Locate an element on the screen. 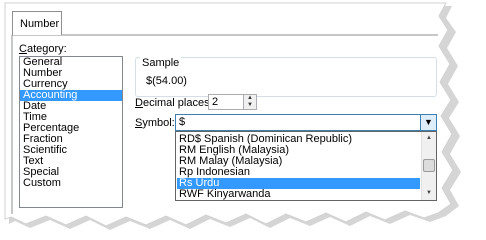  symbol-dropdown-button: ▼ is located at coordinates (428, 122).